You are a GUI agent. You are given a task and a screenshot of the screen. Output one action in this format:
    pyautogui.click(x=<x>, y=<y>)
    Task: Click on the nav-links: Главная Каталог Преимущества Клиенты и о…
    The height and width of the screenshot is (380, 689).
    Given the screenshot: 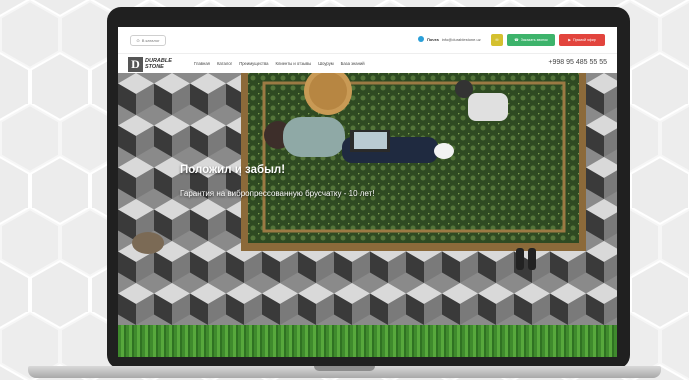 What is the action you would take?
    pyautogui.click(x=279, y=63)
    